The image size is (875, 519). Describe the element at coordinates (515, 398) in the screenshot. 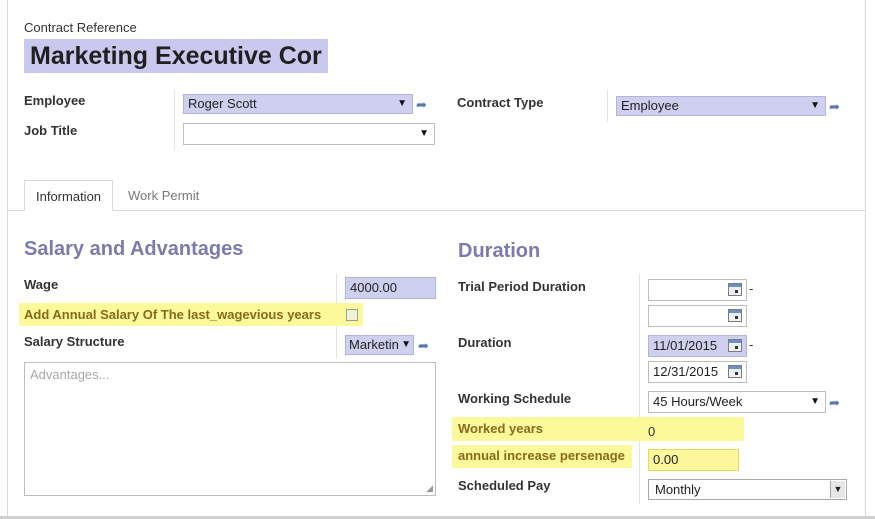

I see `working-schedule-label: Working Schedule` at that location.